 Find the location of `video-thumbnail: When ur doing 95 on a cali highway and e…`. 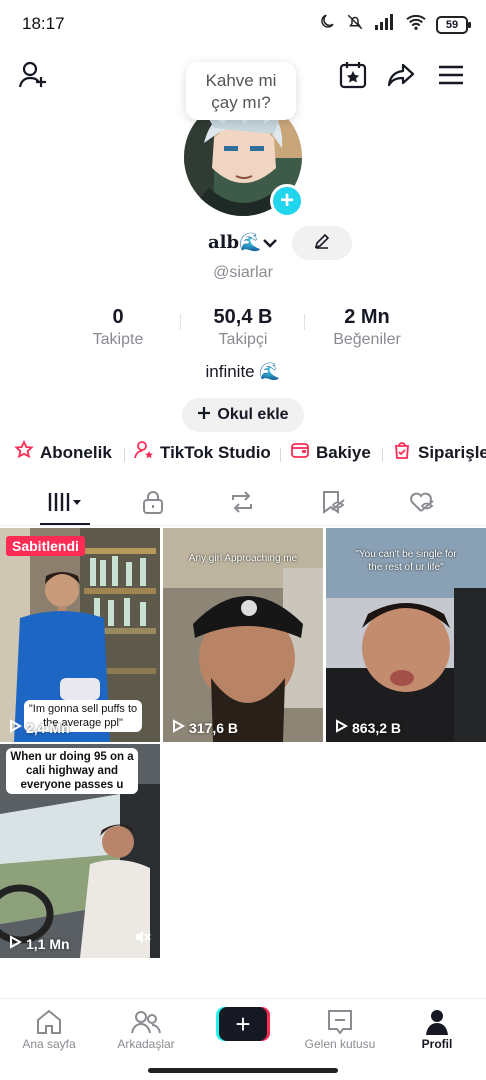

video-thumbnail: When ur doing 95 on a cali highway and e… is located at coordinates (80, 851).